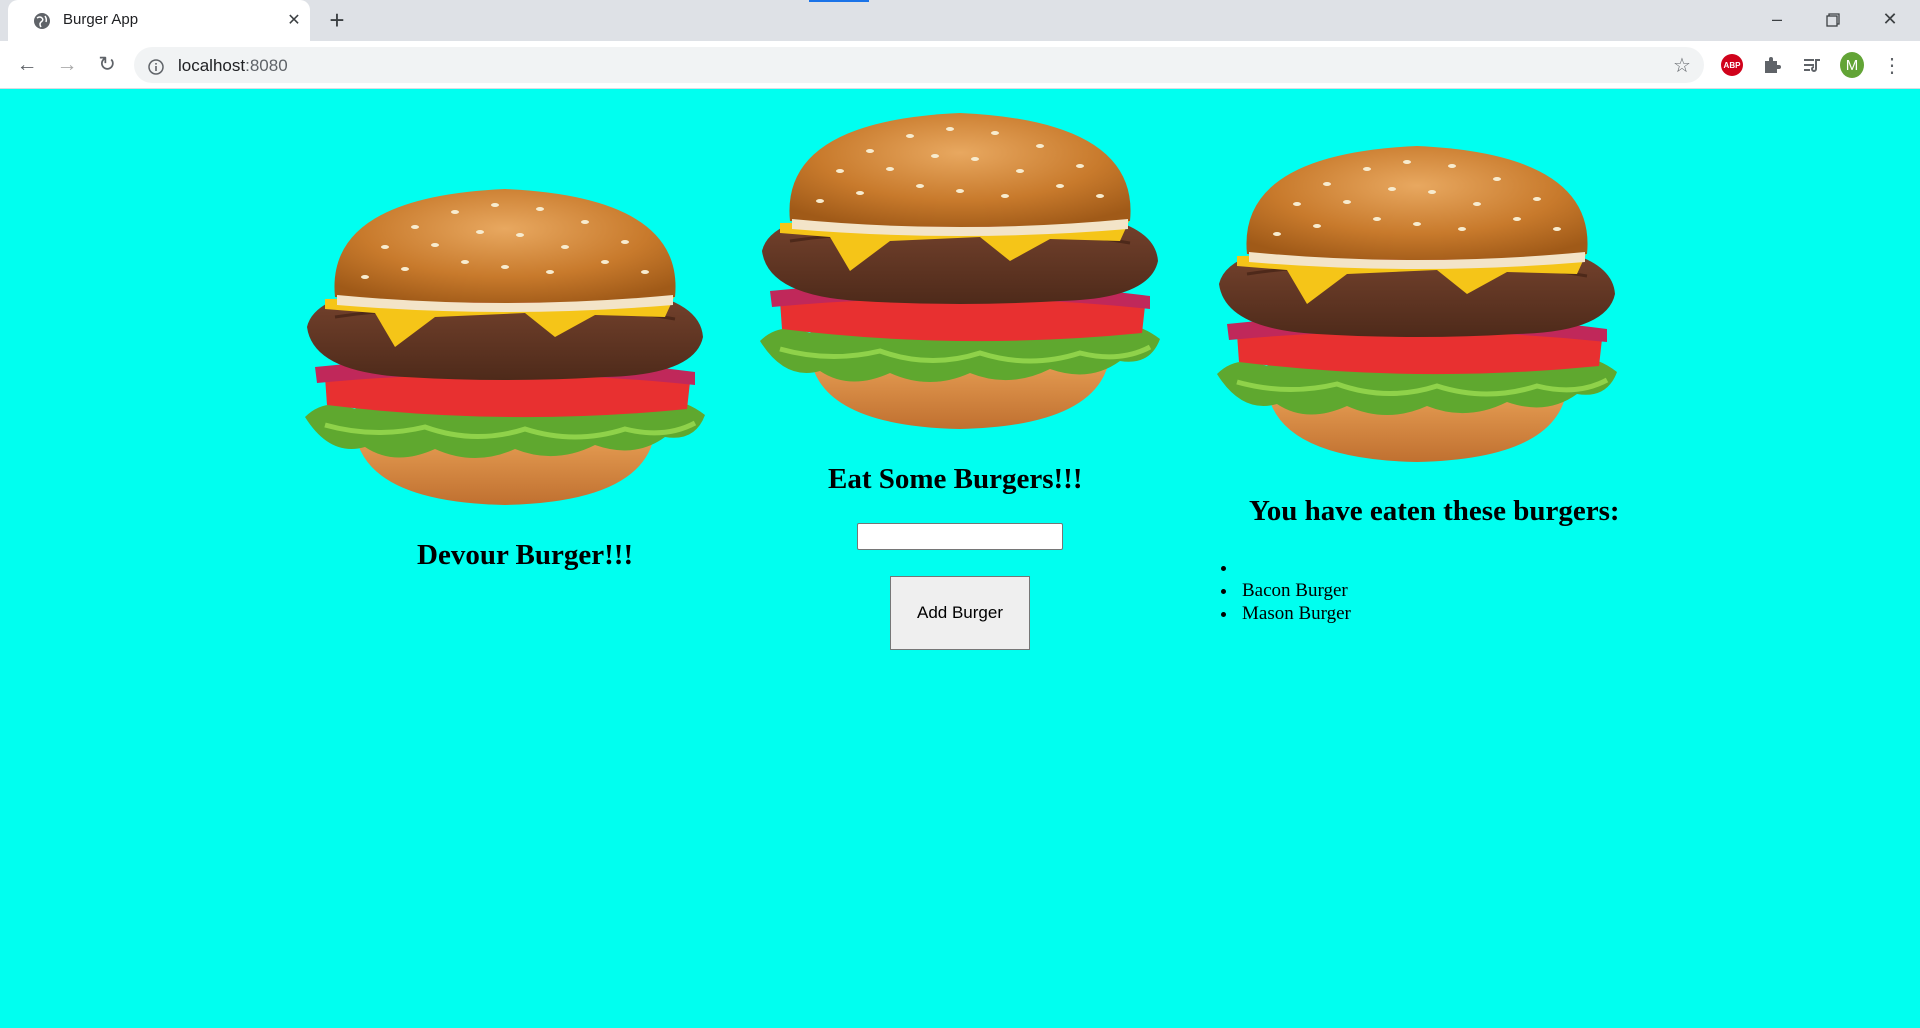 Image resolution: width=1920 pixels, height=1028 pixels. I want to click on restore-icon, so click(1833, 19).